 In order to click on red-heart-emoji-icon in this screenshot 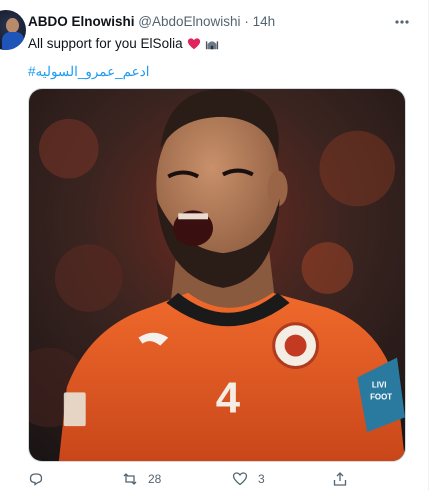, I will do `click(193, 43)`.